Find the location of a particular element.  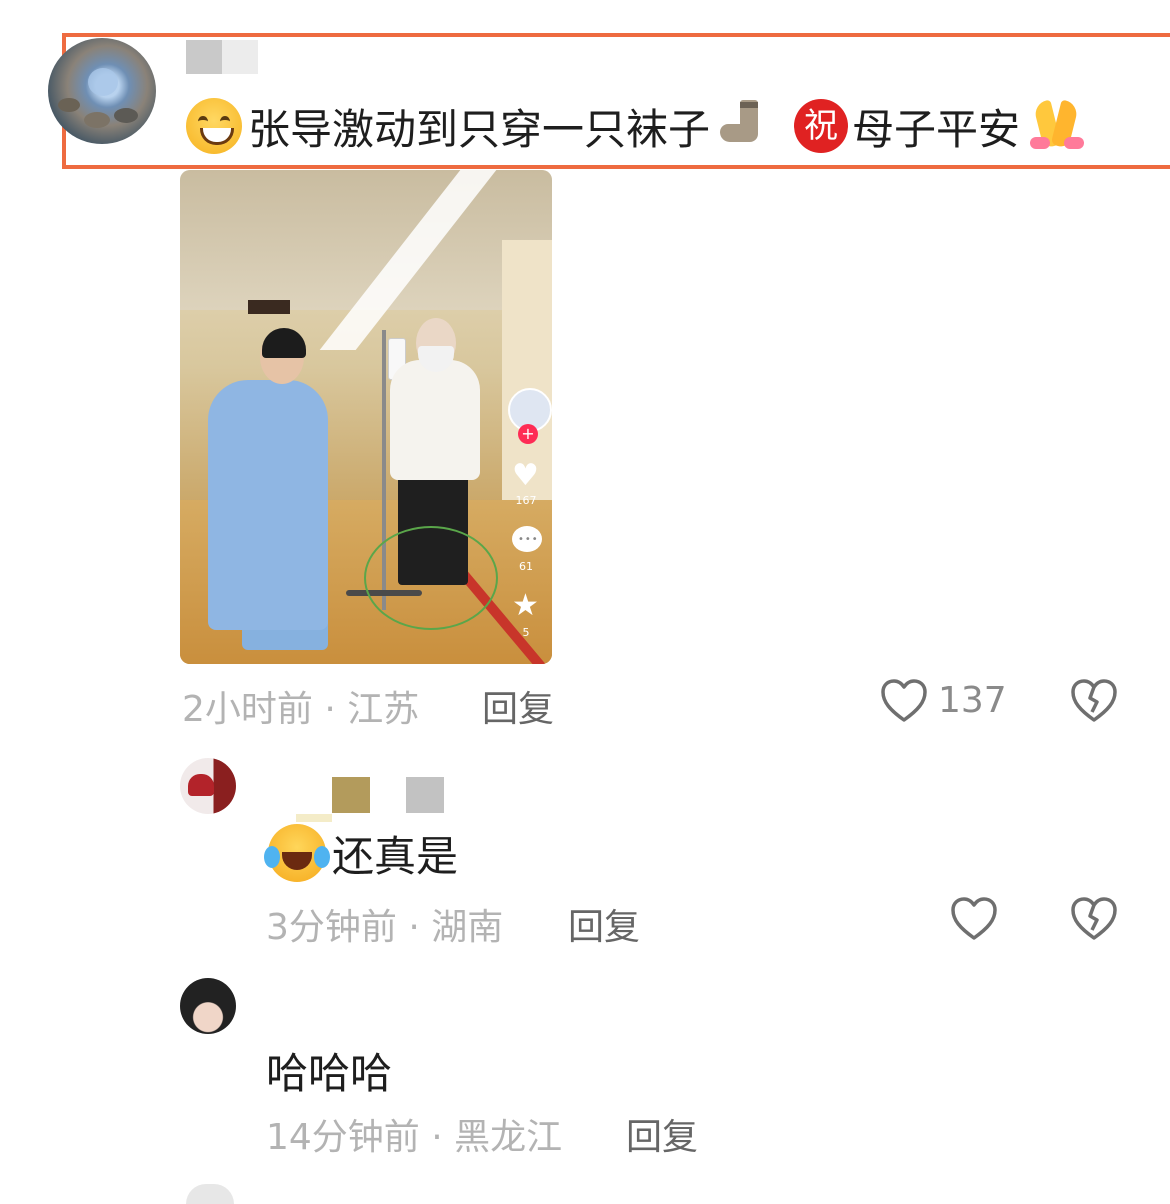

reply-text: 还真是 is located at coordinates (361, 853).